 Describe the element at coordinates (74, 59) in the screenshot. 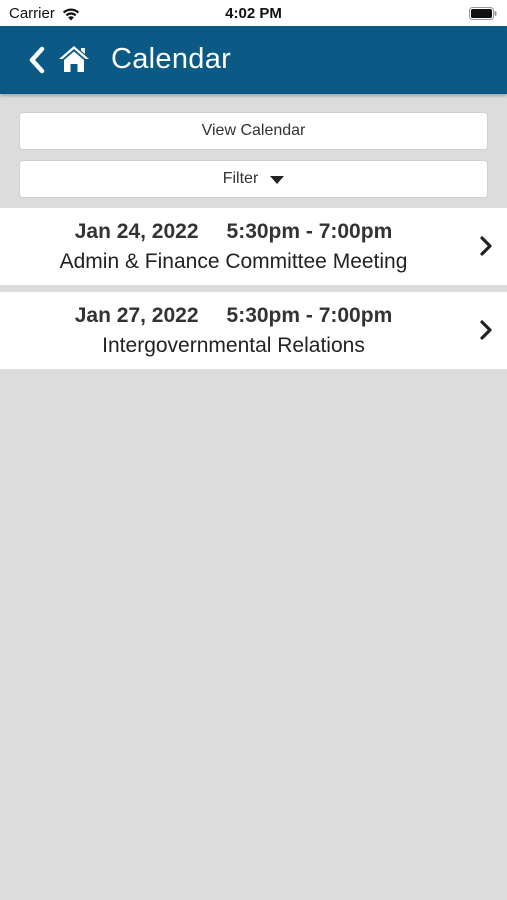

I see `home-icon` at that location.